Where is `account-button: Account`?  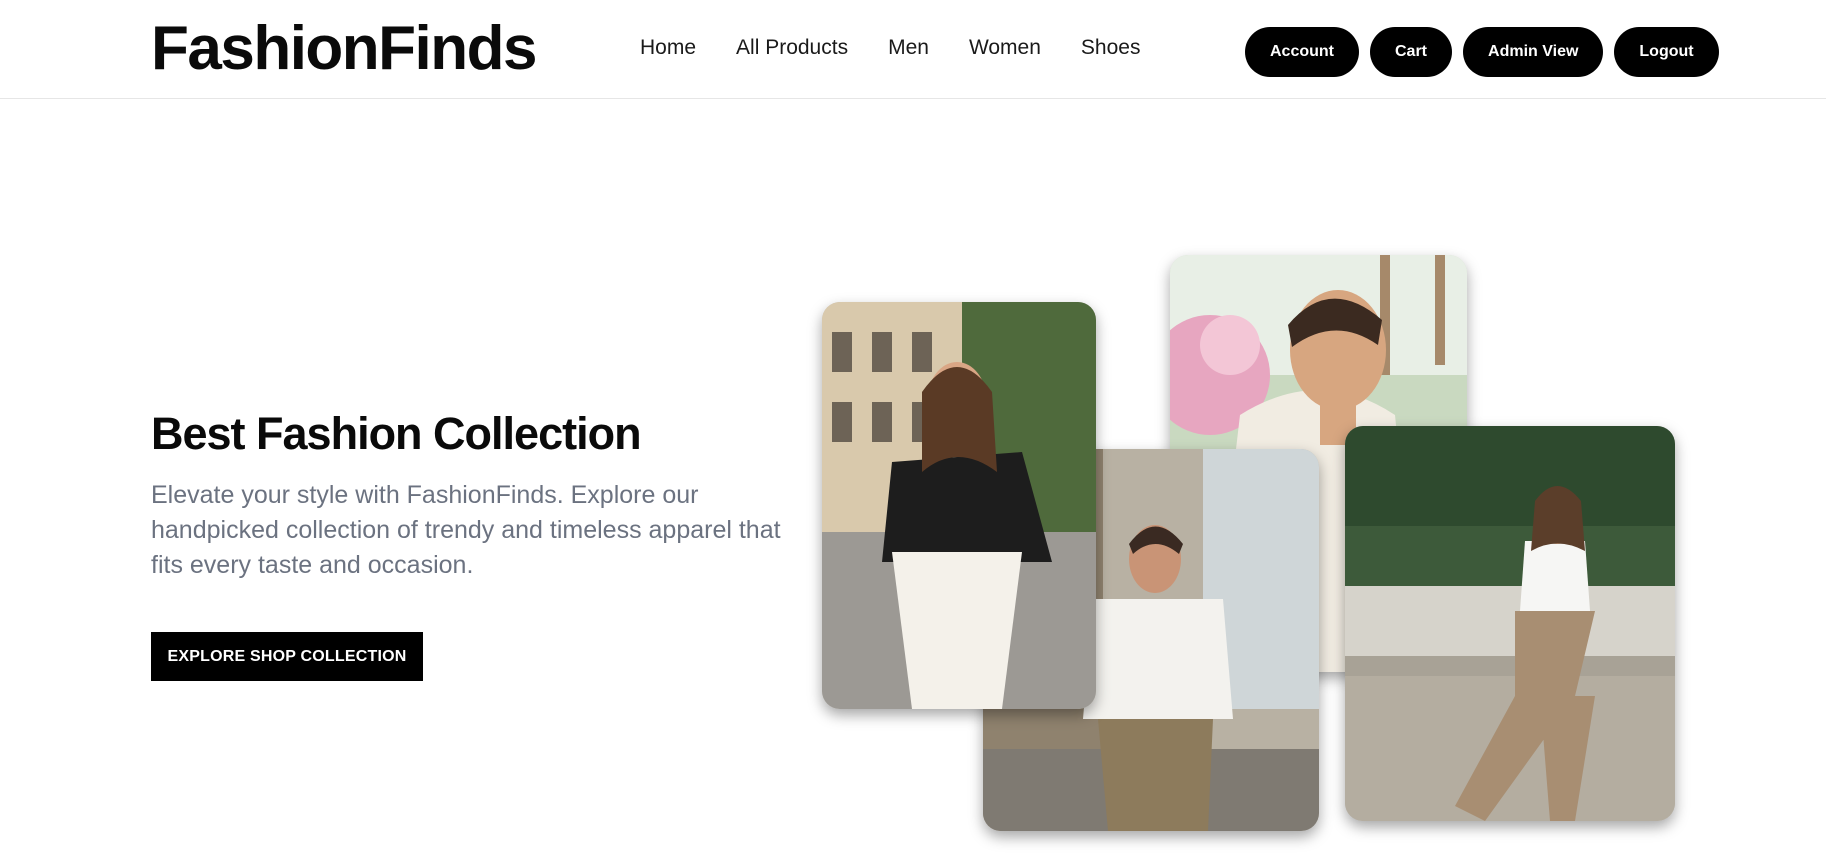
account-button: Account is located at coordinates (1302, 52).